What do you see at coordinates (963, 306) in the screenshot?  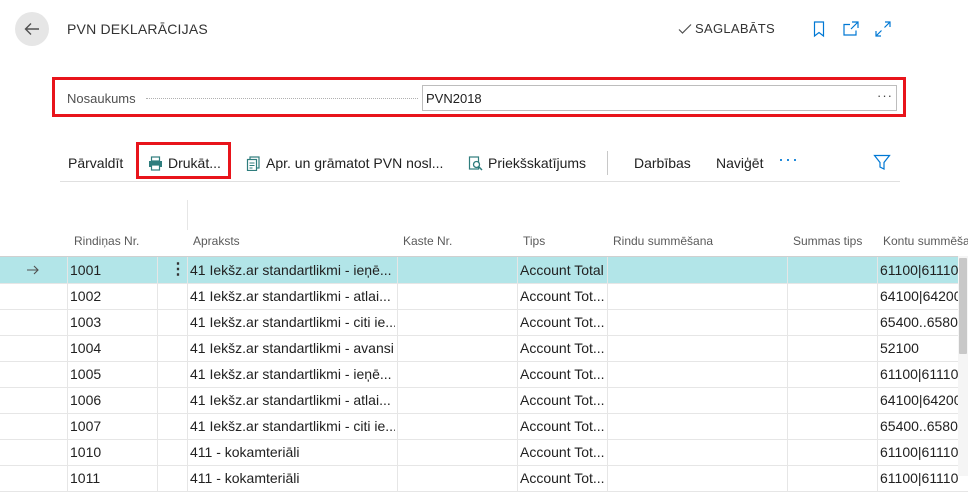 I see `scrollbar-thumb` at bounding box center [963, 306].